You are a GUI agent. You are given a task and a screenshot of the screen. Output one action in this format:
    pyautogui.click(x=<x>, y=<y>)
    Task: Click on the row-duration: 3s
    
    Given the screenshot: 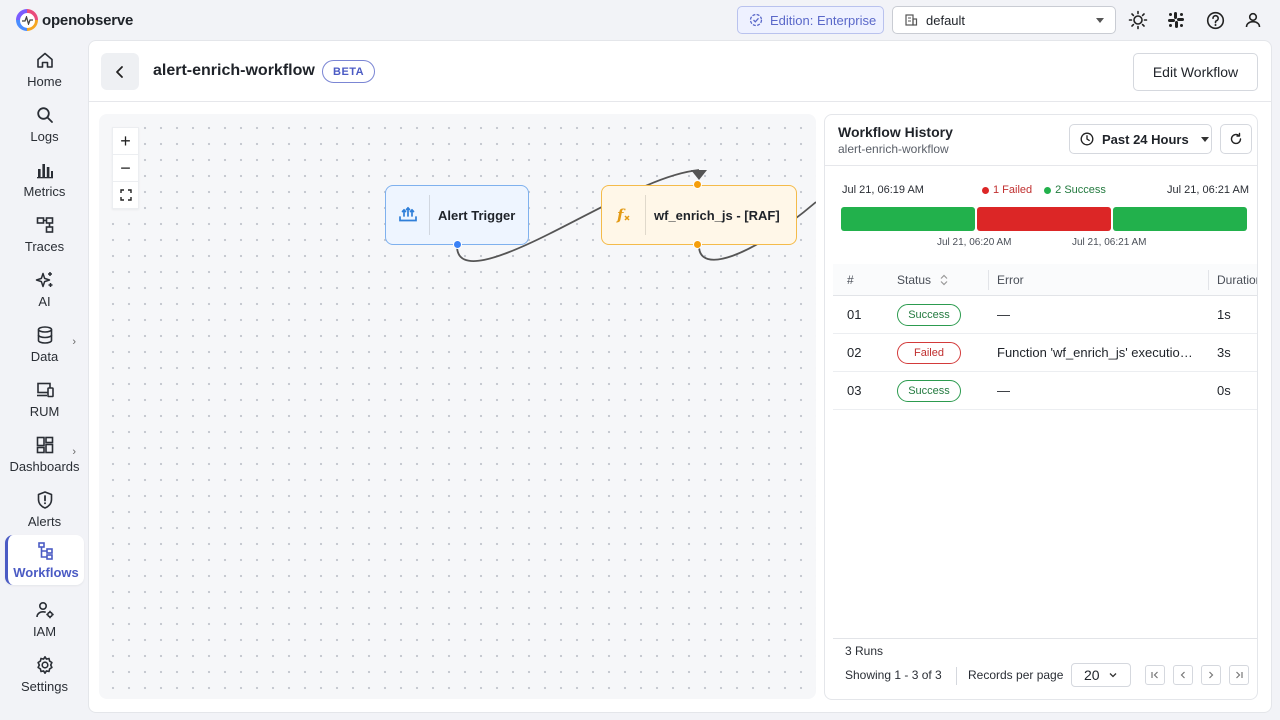 What is the action you would take?
    pyautogui.click(x=1224, y=352)
    